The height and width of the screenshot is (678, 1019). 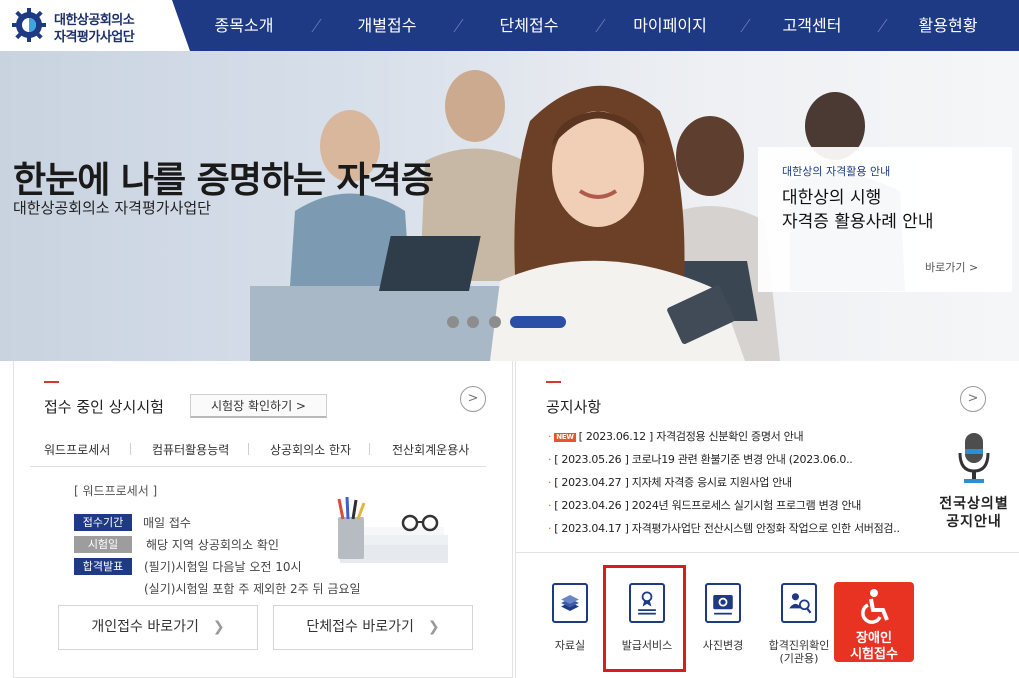 I want to click on logo-gear-icon, so click(x=29, y=25).